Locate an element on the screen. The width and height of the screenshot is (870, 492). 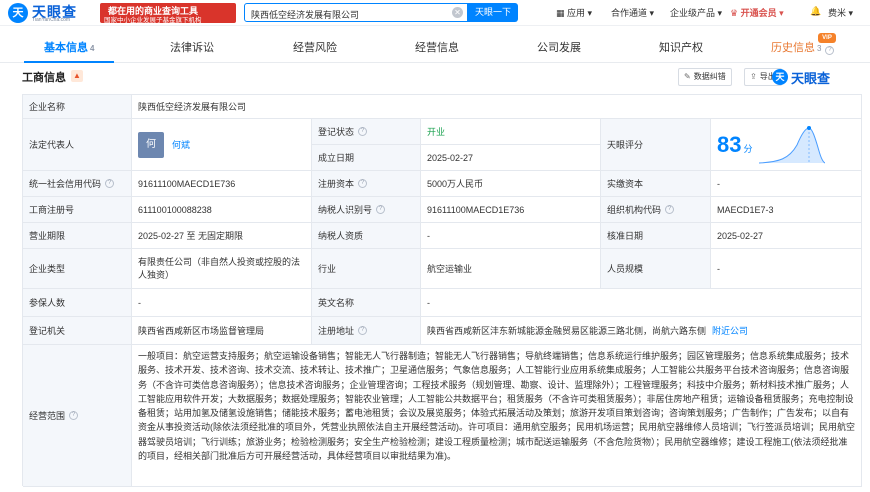
search-value: 陕西低空经济发展有限公司 is located at coordinates (305, 15).